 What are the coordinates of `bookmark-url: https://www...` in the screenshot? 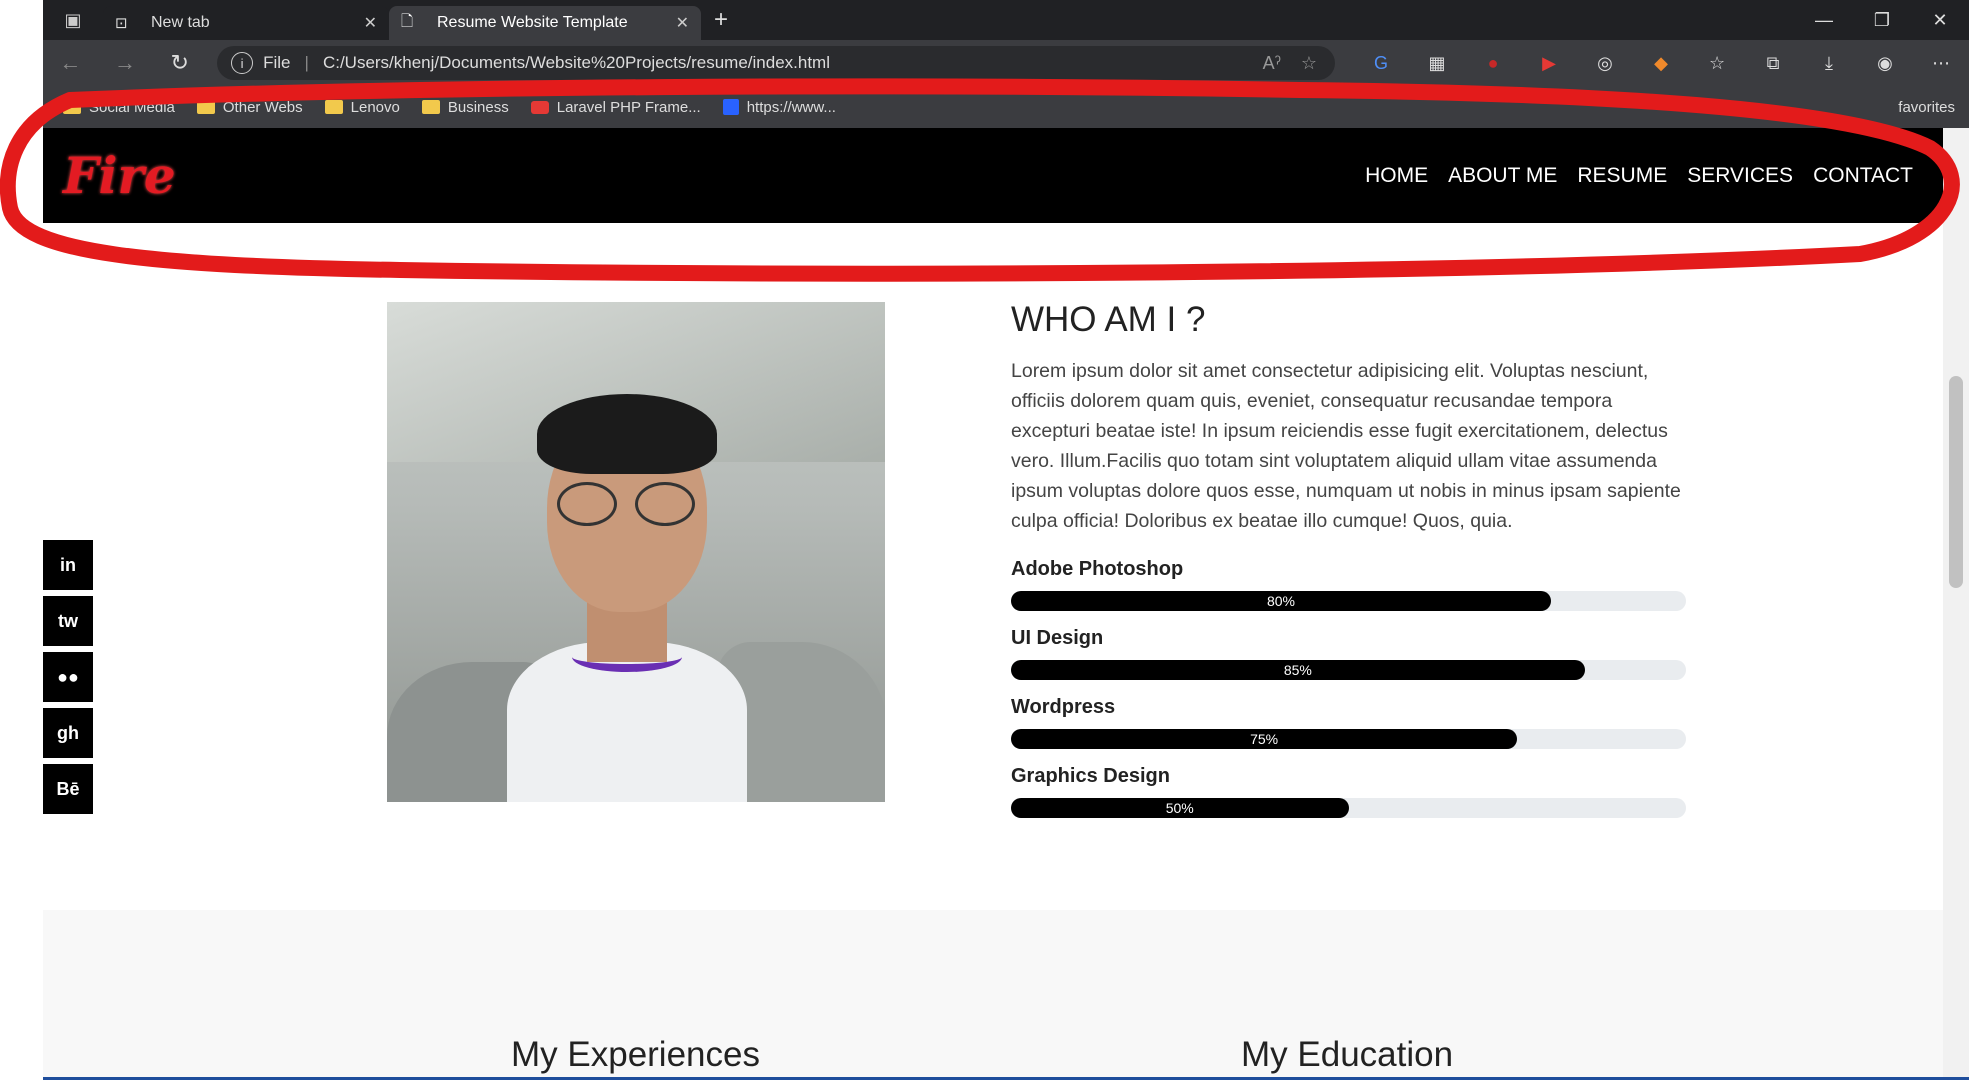 It's located at (779, 107).